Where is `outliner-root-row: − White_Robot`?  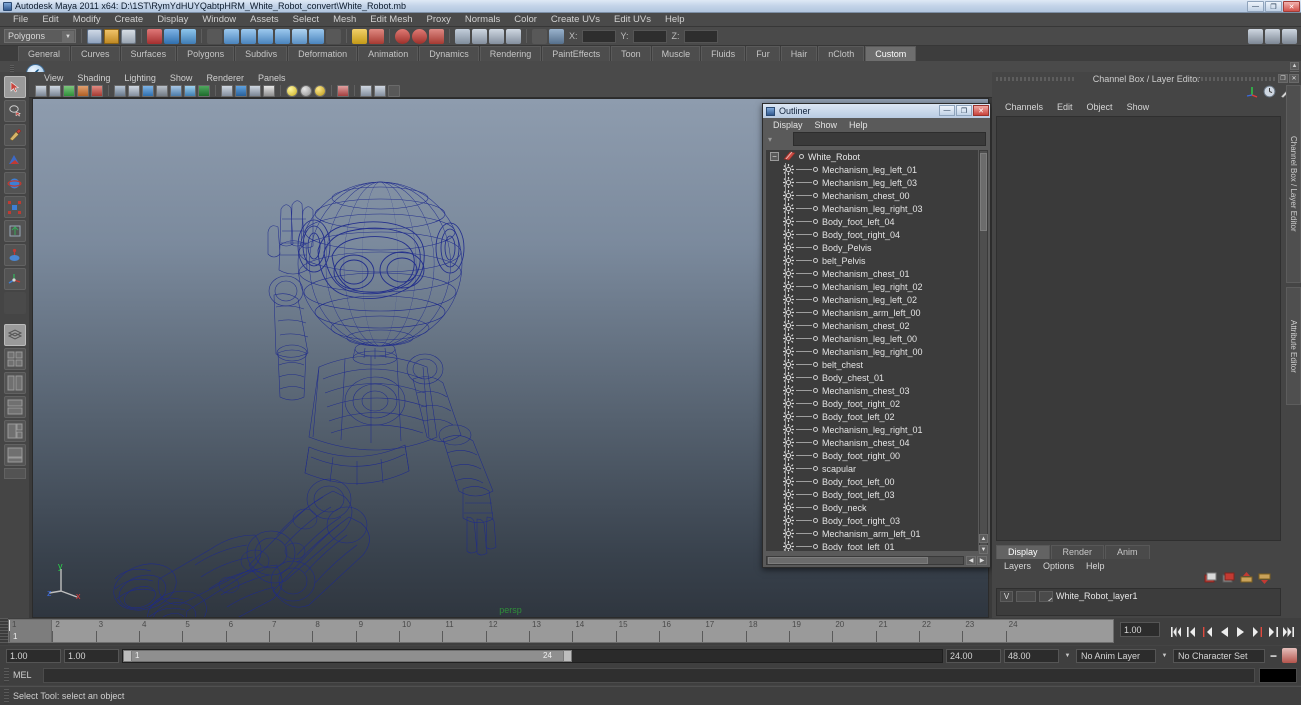 outliner-root-row: − White_Robot is located at coordinates (872, 156).